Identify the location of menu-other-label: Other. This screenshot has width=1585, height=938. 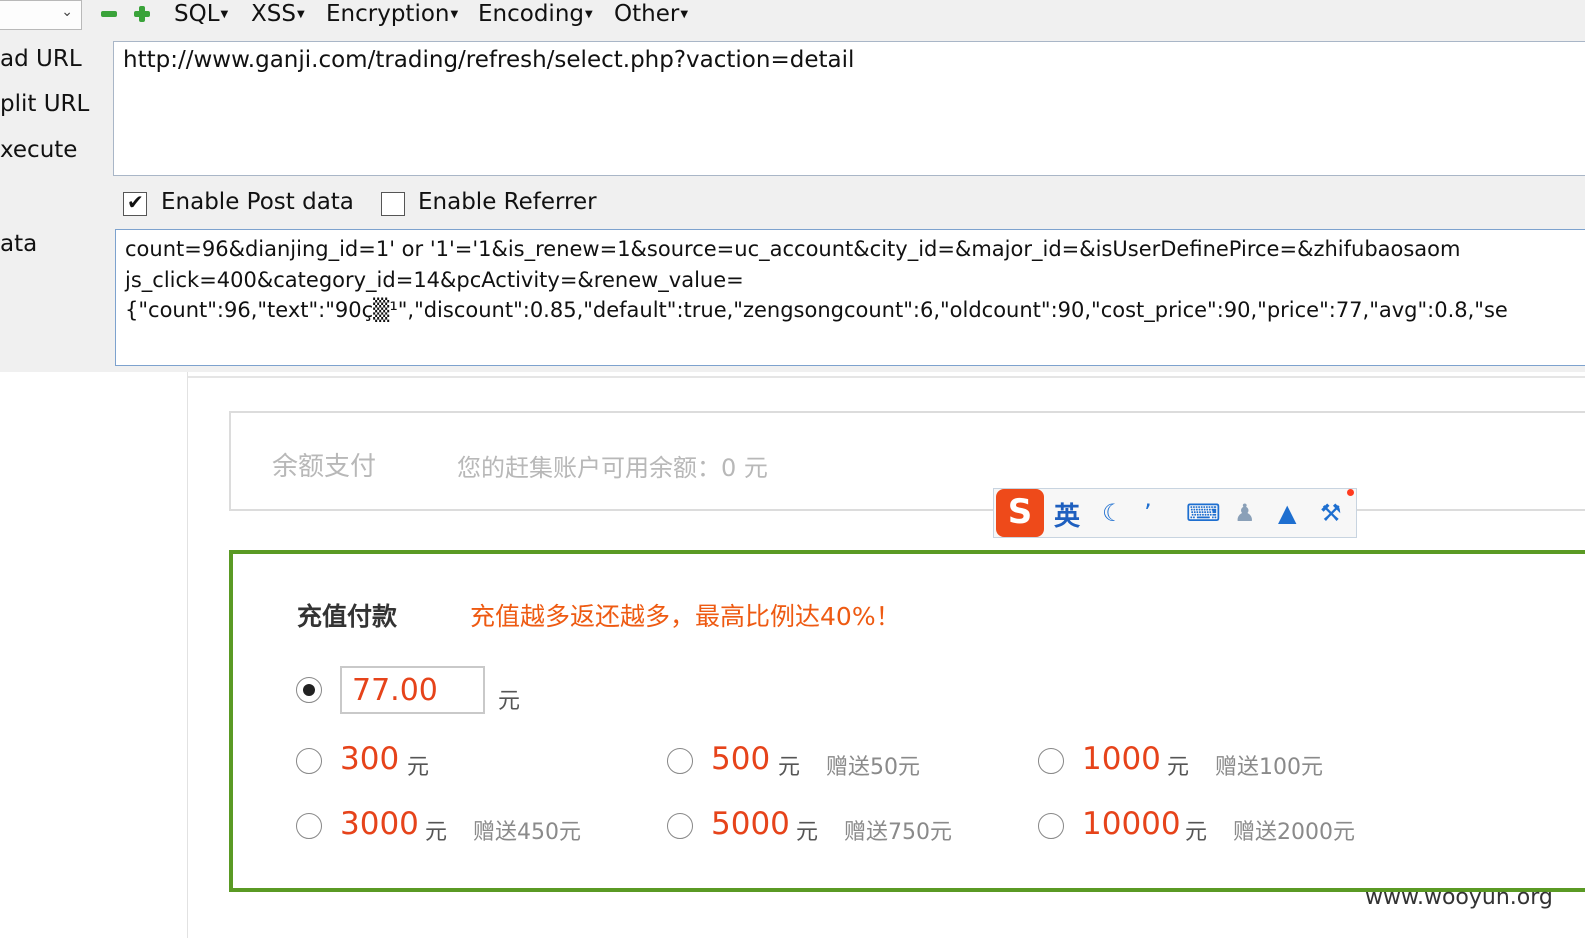
(647, 14).